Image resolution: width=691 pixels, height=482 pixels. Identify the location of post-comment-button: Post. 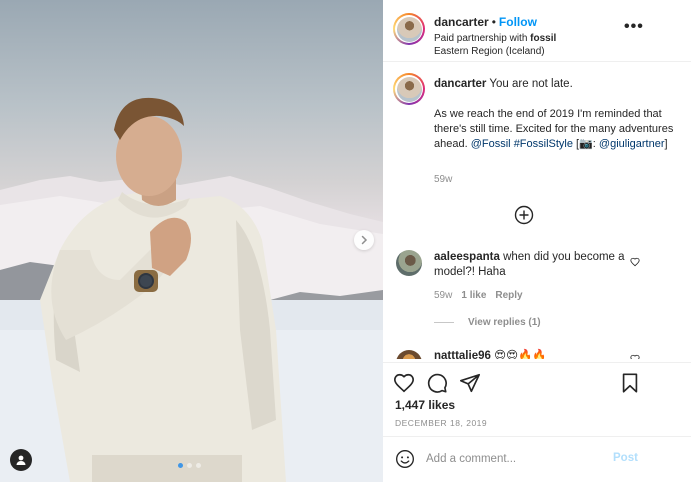
(625, 458).